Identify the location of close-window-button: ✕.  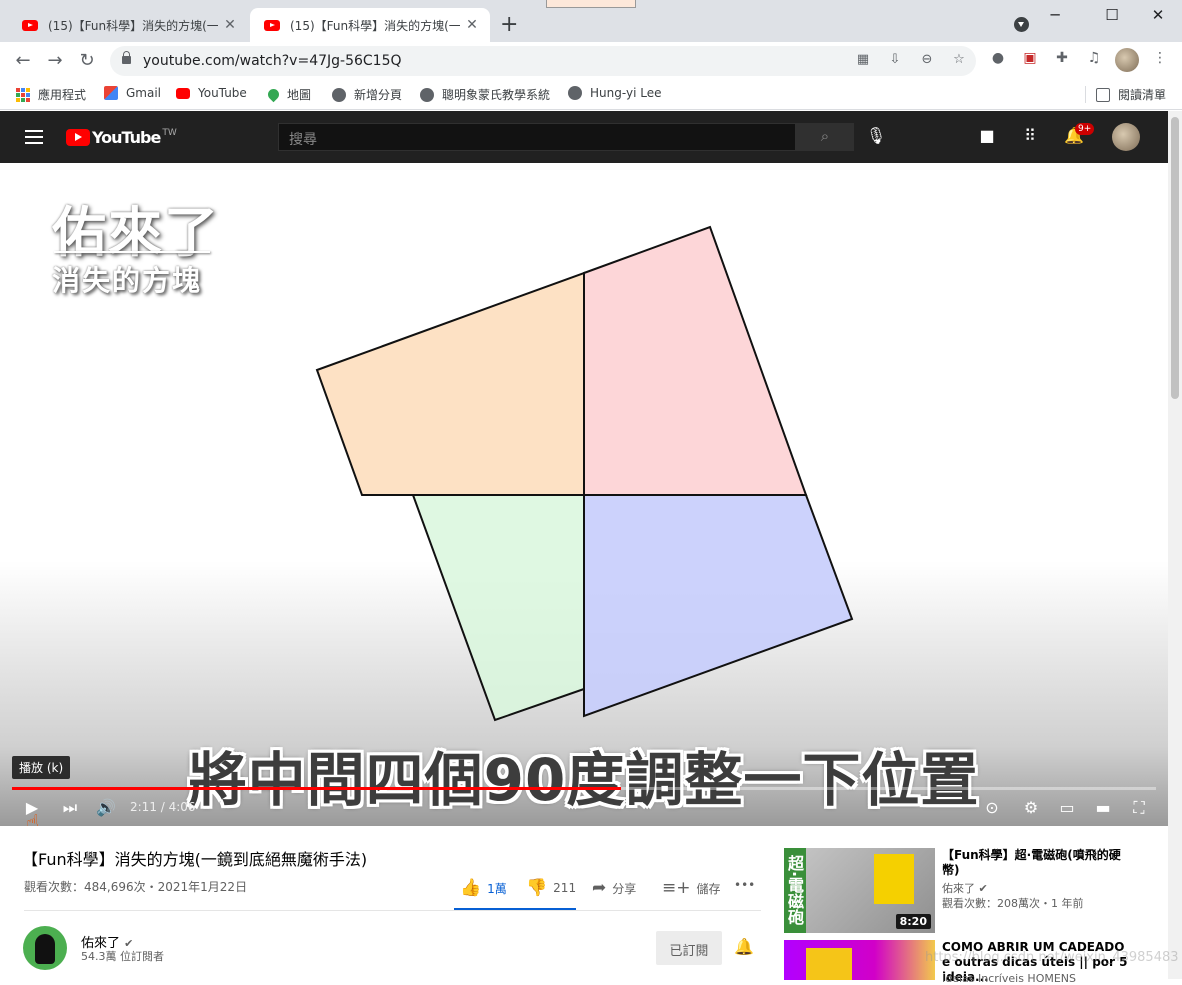
(1158, 15).